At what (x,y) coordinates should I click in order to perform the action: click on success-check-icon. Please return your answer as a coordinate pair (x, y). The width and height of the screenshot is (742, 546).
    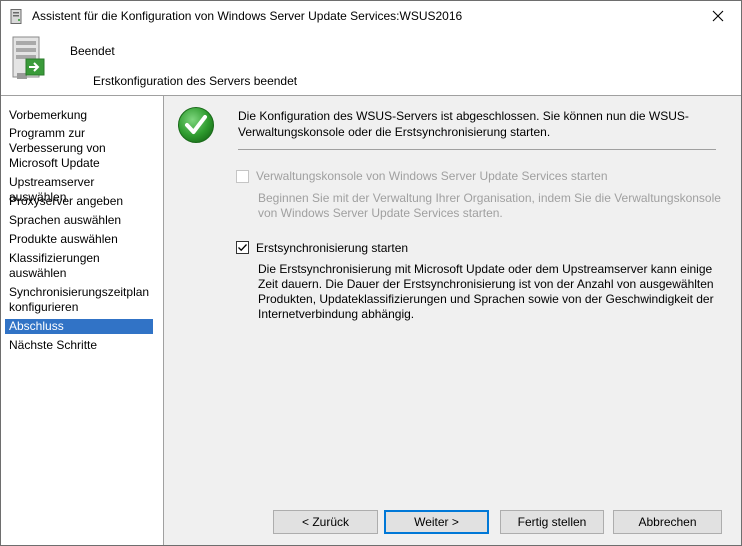
    Looking at the image, I should click on (196, 125).